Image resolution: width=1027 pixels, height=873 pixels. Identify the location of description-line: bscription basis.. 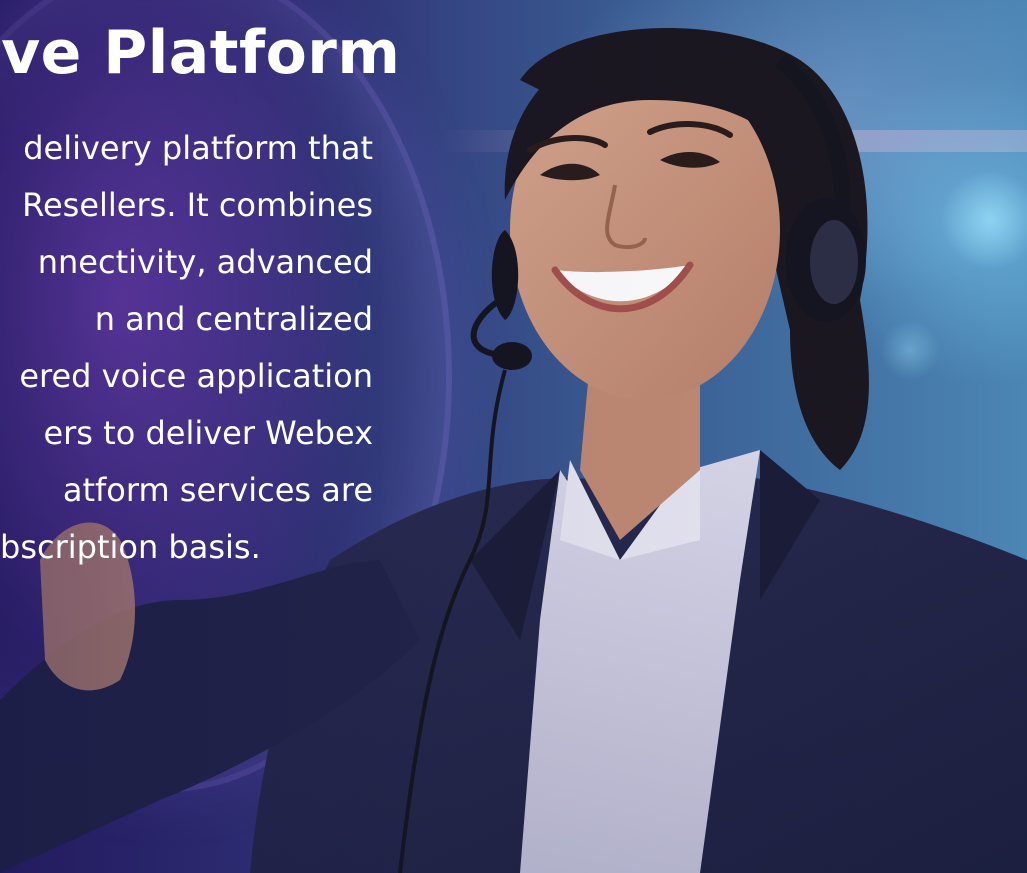
(130, 547).